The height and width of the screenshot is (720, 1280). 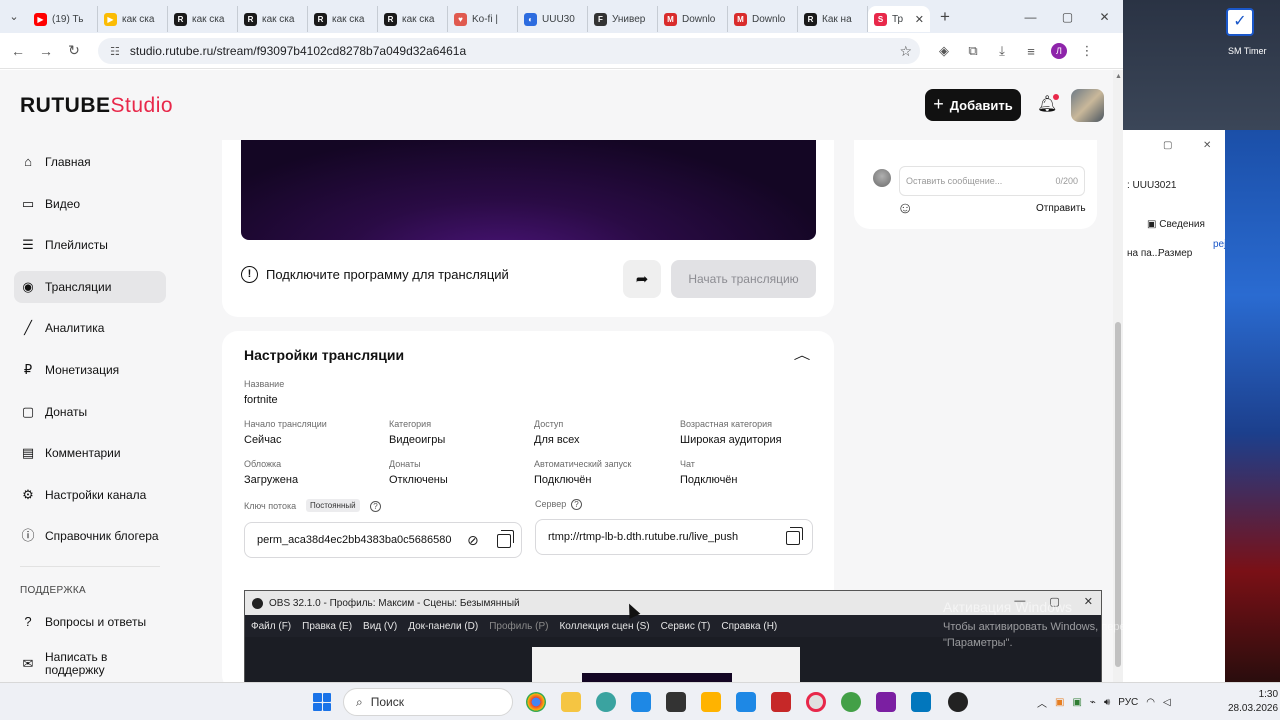 What do you see at coordinates (90, 622) in the screenshot?
I see `sidebar-item-faq: ? Вопросы и ответы` at bounding box center [90, 622].